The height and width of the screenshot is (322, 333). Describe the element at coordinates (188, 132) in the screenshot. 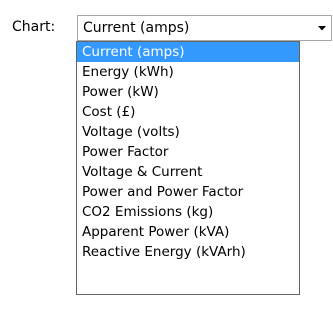

I see `dropdown-option-voltage: Voltage (volts)` at that location.